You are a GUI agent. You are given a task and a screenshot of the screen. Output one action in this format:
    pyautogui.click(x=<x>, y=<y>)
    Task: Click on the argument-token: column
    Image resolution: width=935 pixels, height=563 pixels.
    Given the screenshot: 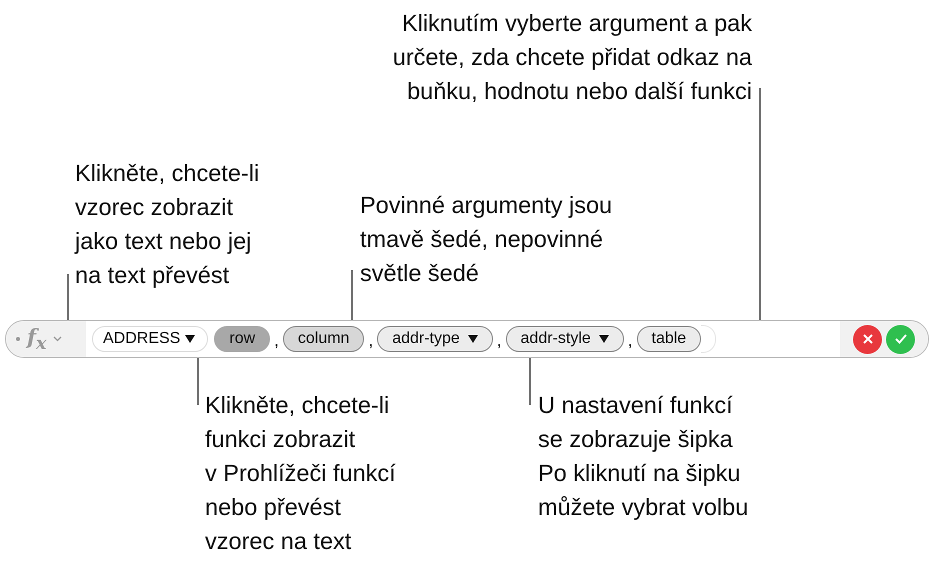 What is the action you would take?
    pyautogui.click(x=323, y=339)
    